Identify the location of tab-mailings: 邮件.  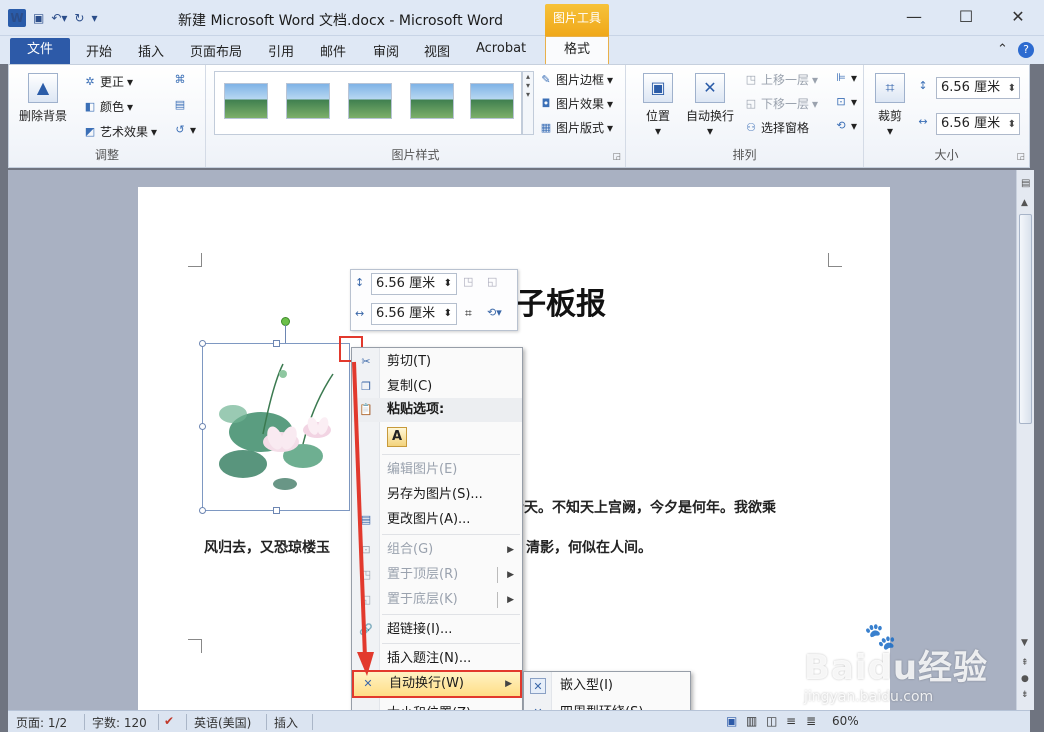
(333, 50).